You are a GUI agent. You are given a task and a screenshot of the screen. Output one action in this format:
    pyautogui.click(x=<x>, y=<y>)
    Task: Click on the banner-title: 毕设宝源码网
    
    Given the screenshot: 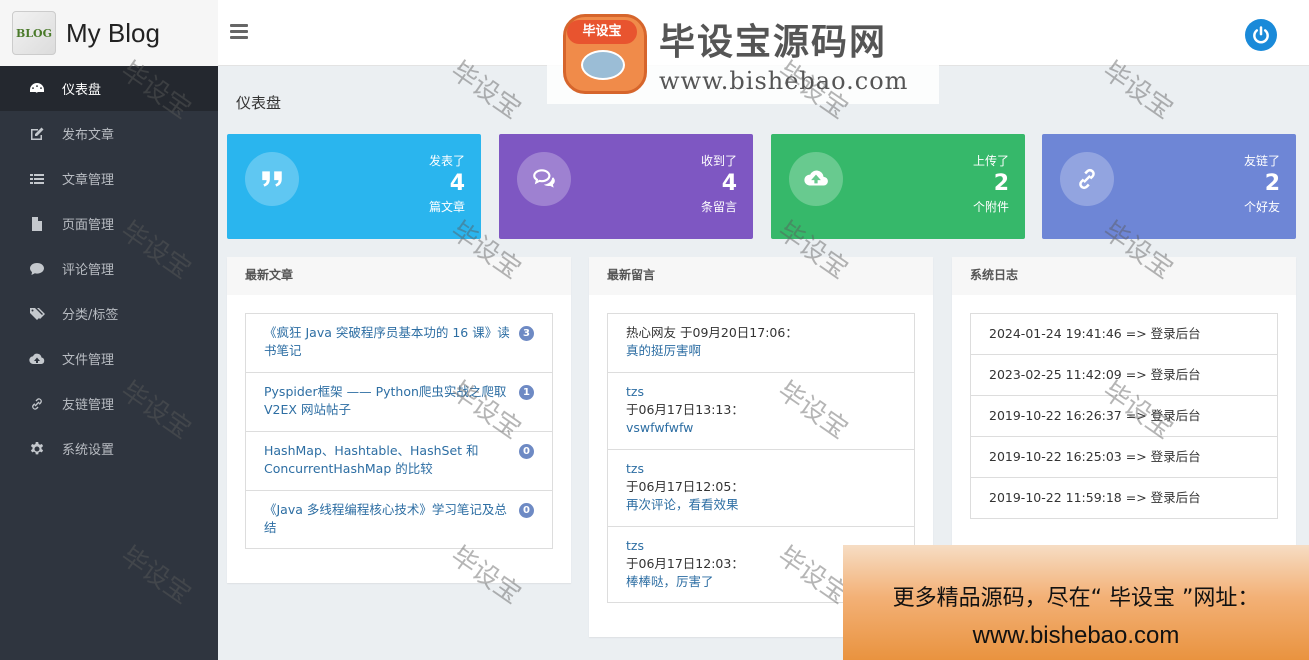 What is the action you would take?
    pyautogui.click(x=773, y=42)
    